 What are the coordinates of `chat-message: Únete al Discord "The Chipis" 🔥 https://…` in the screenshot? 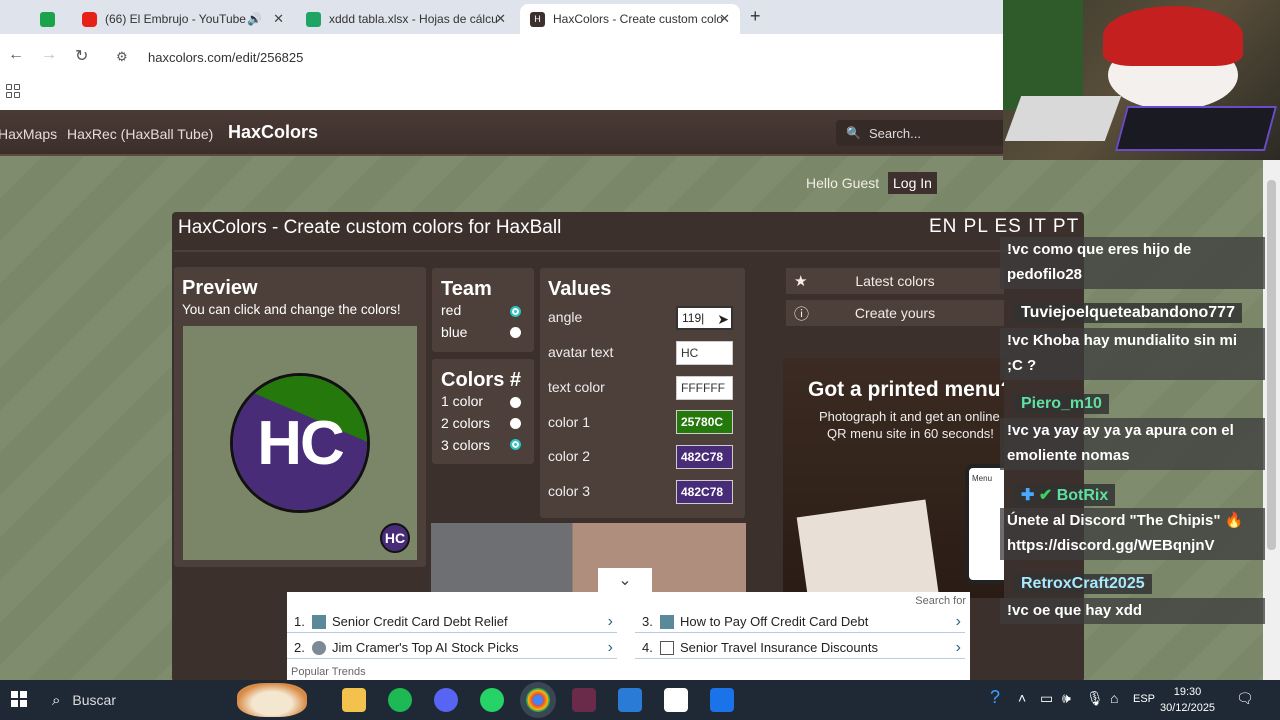 It's located at (1132, 534).